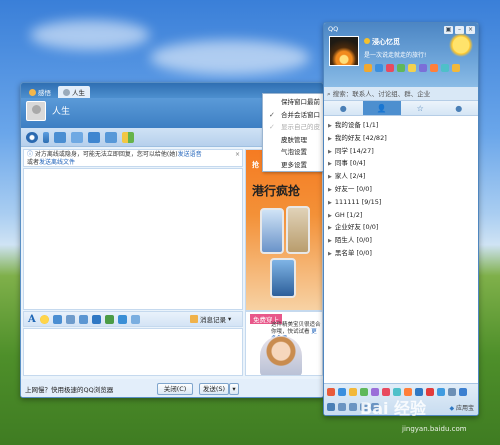  Describe the element at coordinates (94, 137) in the screenshot. I see `create-group-icon` at that location.